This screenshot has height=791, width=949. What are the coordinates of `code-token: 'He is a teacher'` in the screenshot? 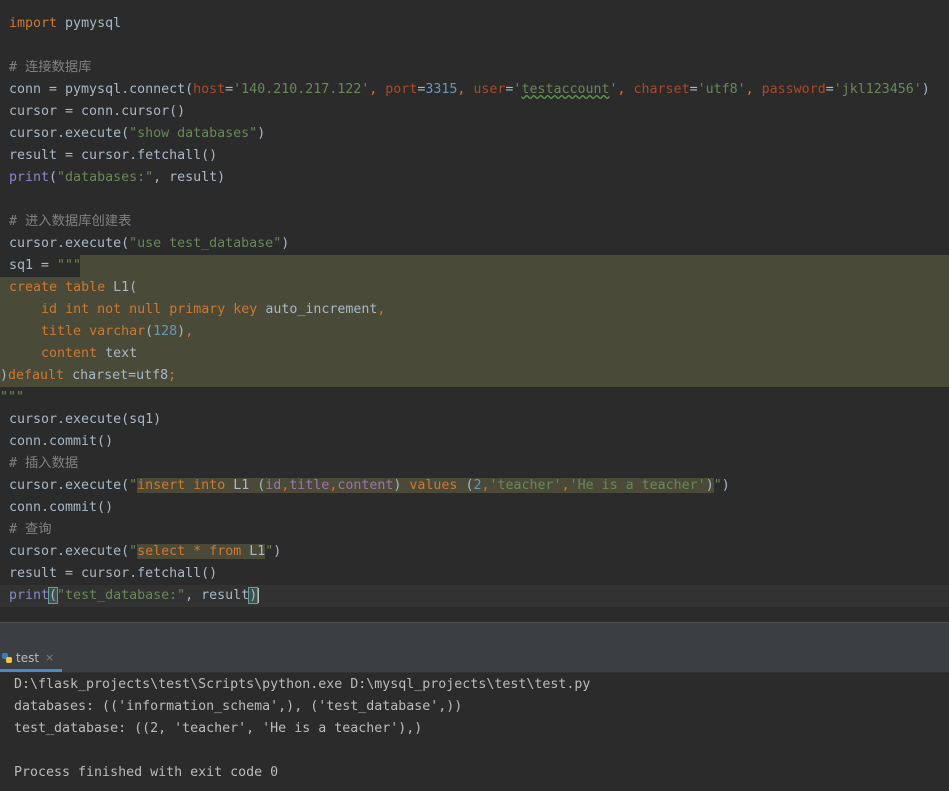 It's located at (637, 485).